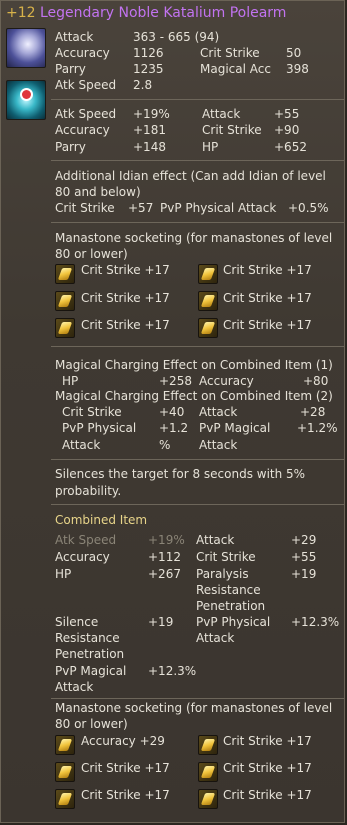  I want to click on effect-text: probability., so click(88, 491).